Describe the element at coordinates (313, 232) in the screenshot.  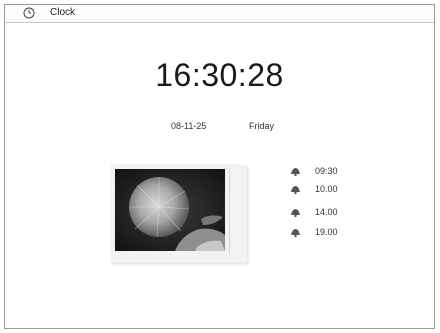
I see `alarm-item: 19.00` at that location.